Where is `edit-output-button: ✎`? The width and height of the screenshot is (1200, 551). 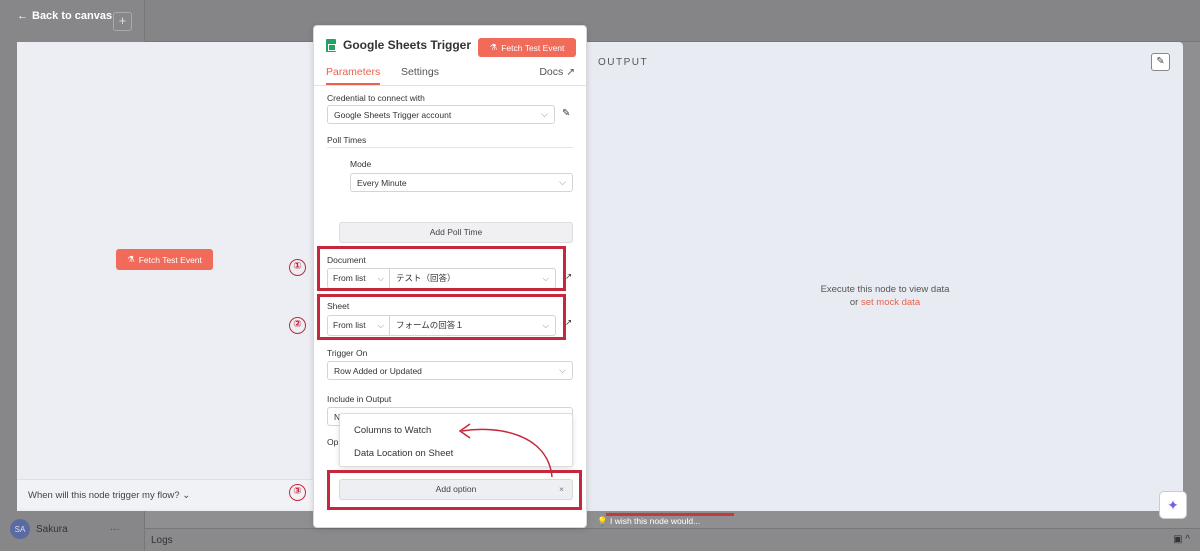
edit-output-button: ✎ is located at coordinates (1160, 62).